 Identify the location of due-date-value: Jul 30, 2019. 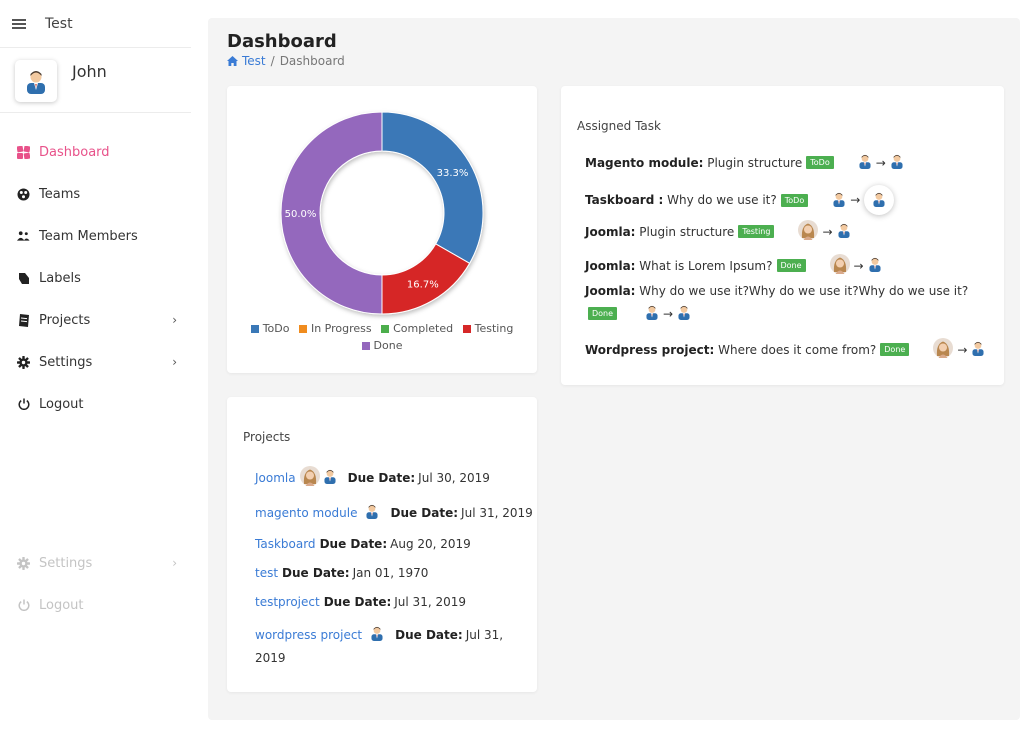
(454, 477).